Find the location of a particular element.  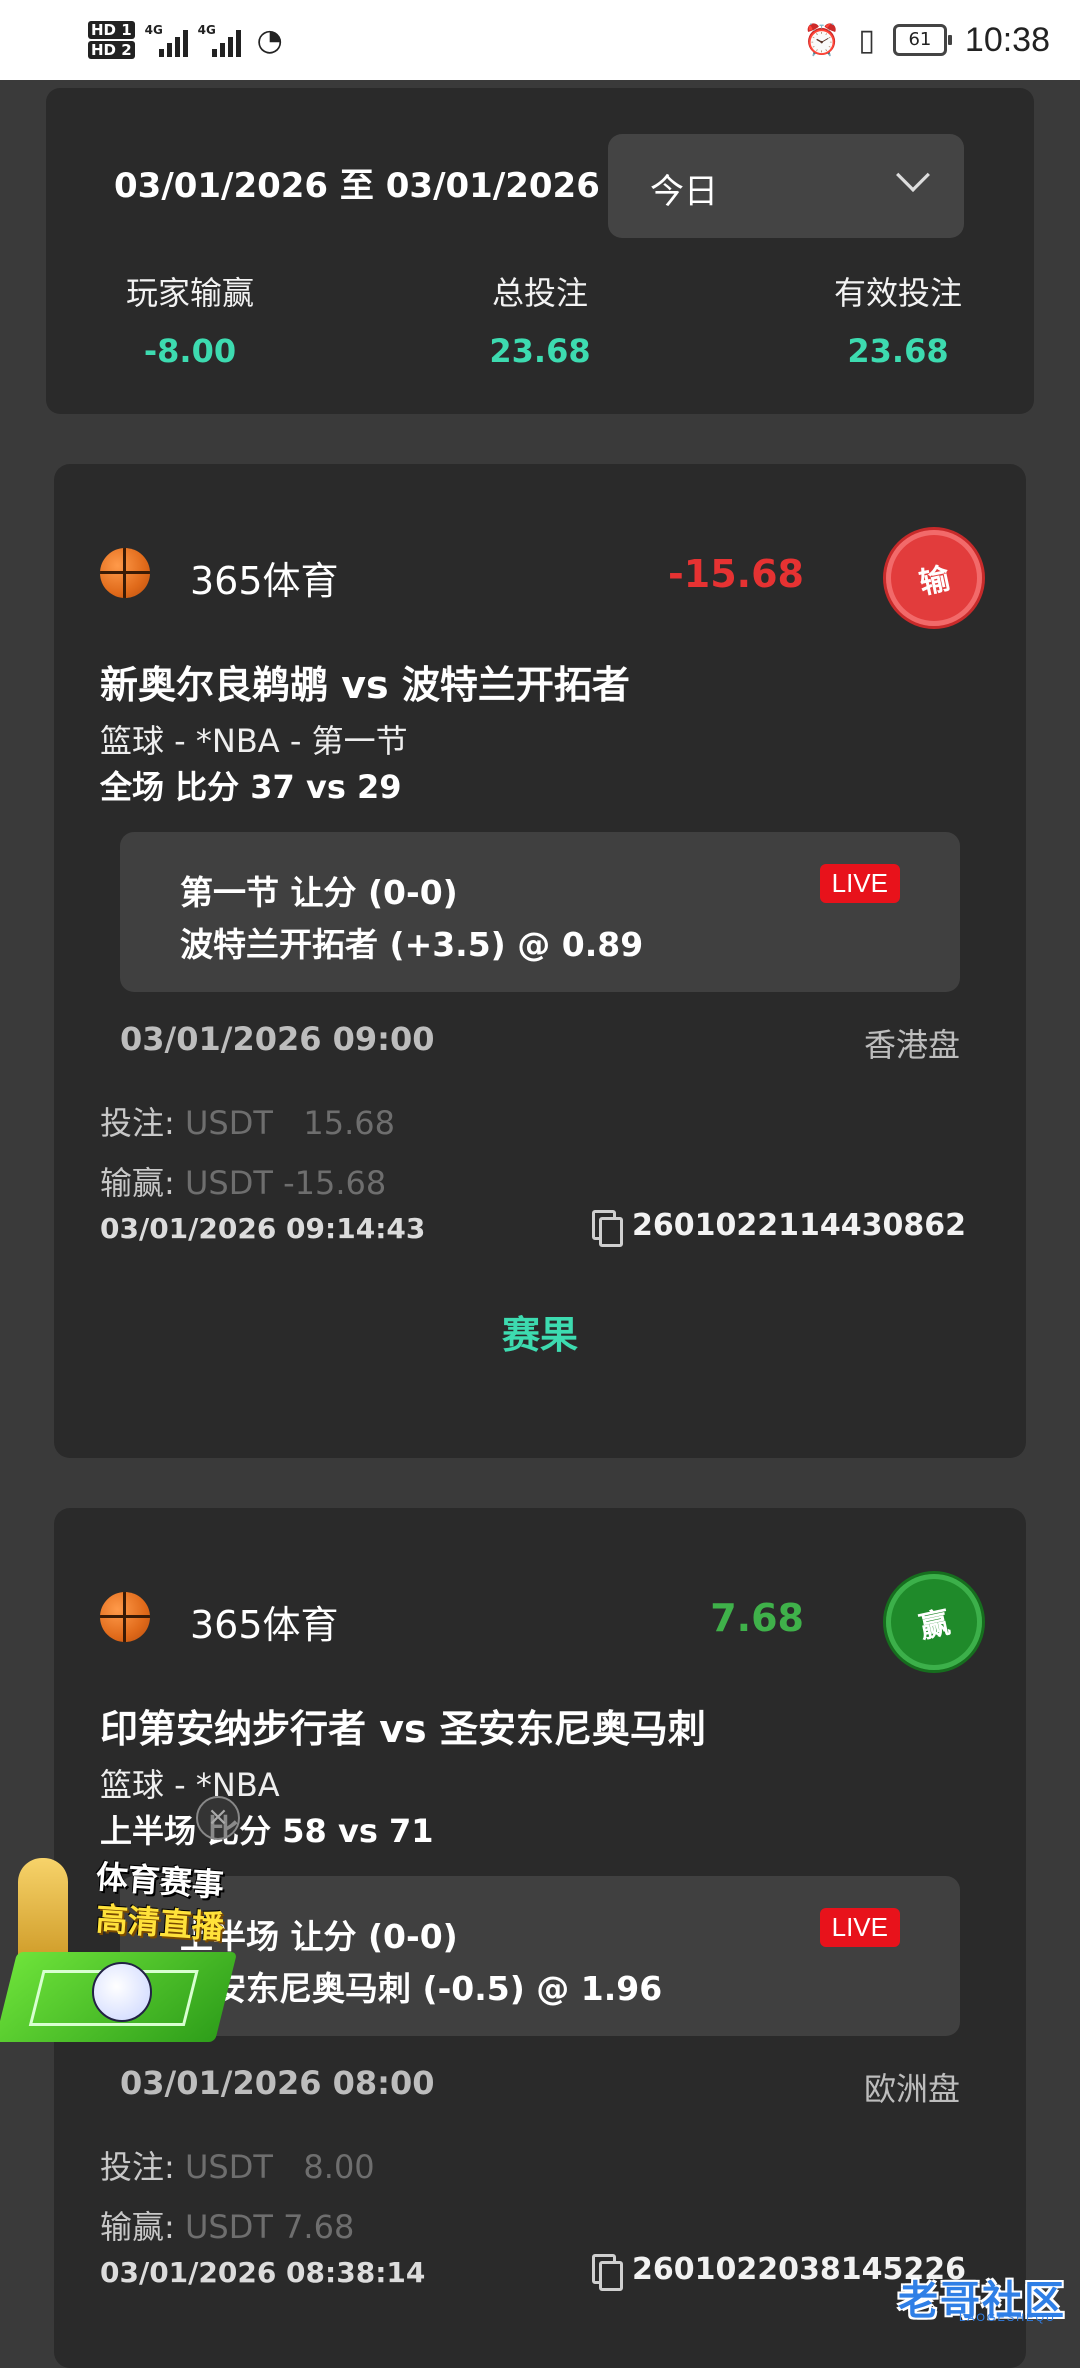

stake-value: USDT 8.00 is located at coordinates (279, 2167).